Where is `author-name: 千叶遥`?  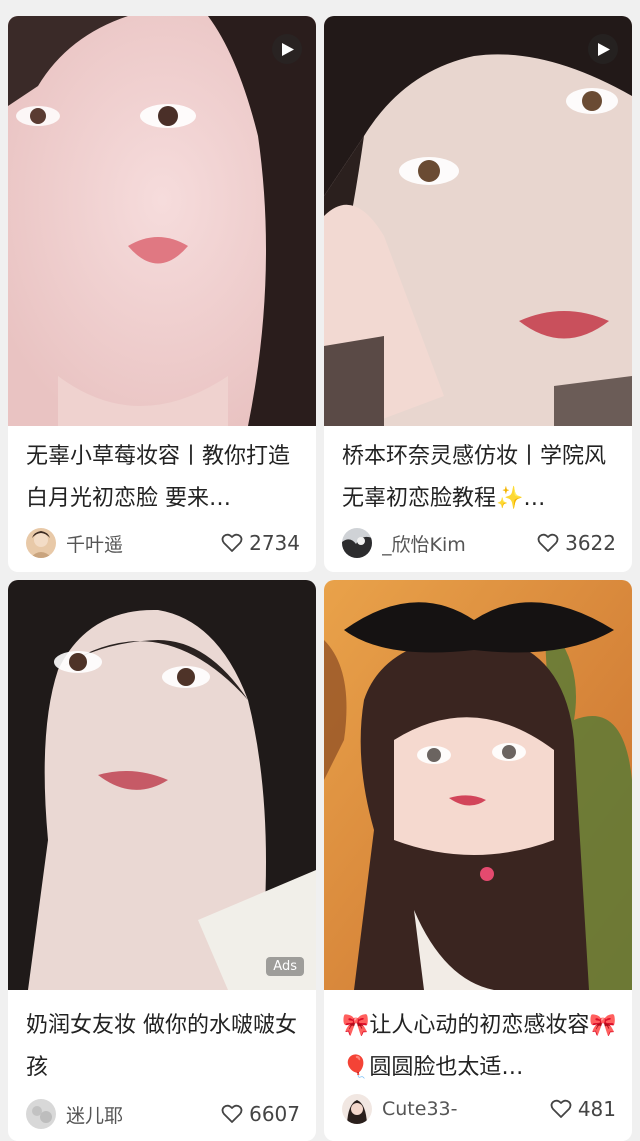 author-name: 千叶遥 is located at coordinates (143, 543).